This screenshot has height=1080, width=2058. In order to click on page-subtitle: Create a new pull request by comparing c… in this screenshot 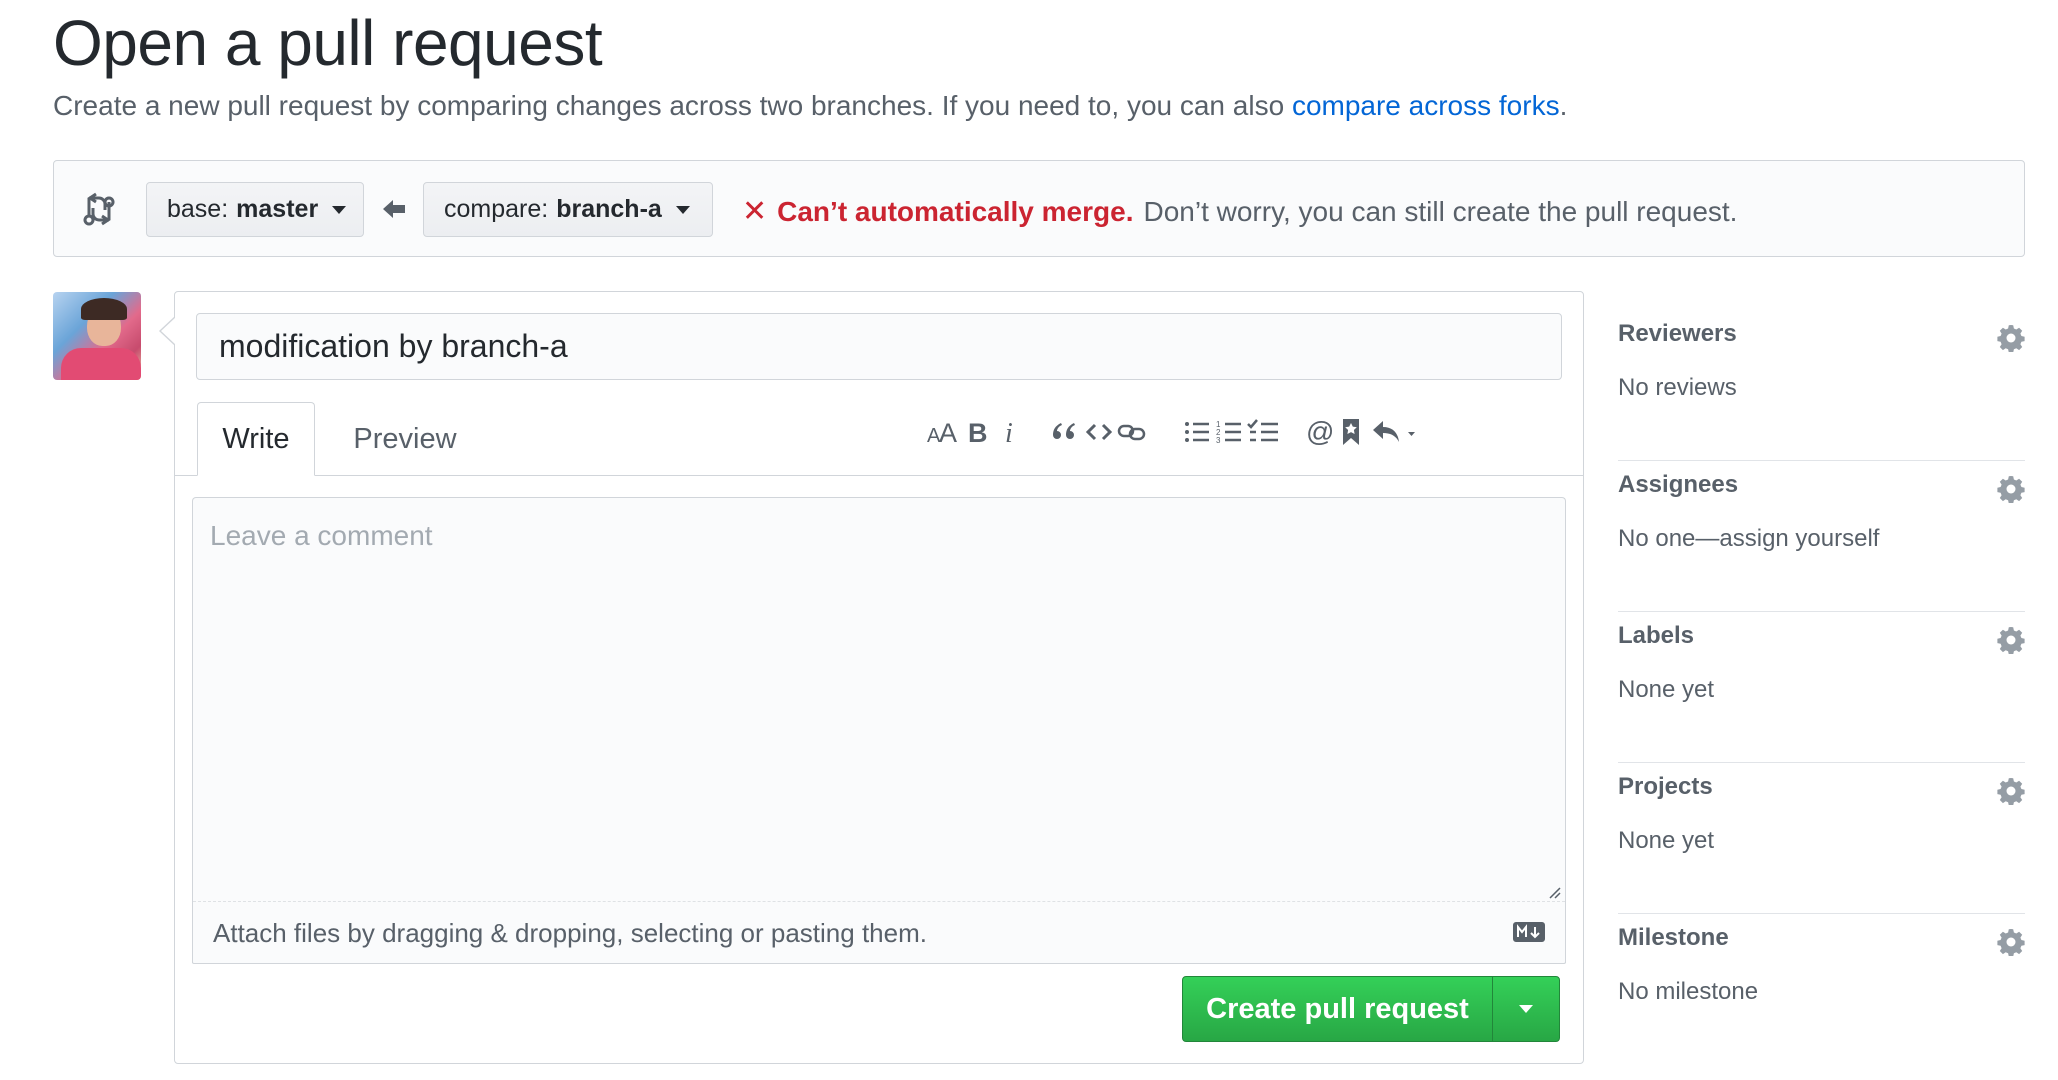, I will do `click(810, 106)`.